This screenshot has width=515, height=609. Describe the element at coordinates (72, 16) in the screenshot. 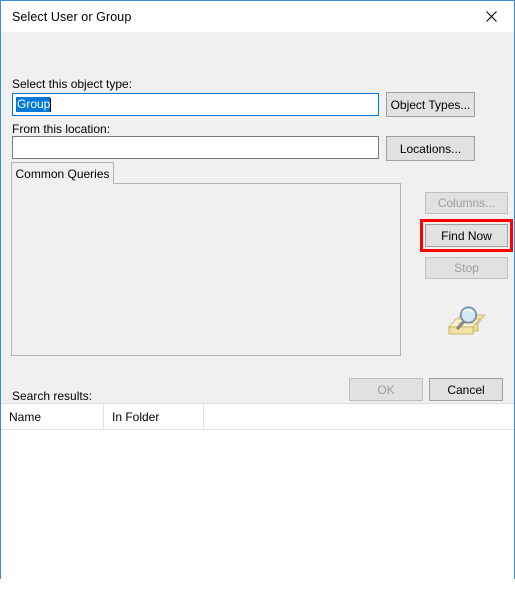

I see `window-title: Select User or Group` at that location.